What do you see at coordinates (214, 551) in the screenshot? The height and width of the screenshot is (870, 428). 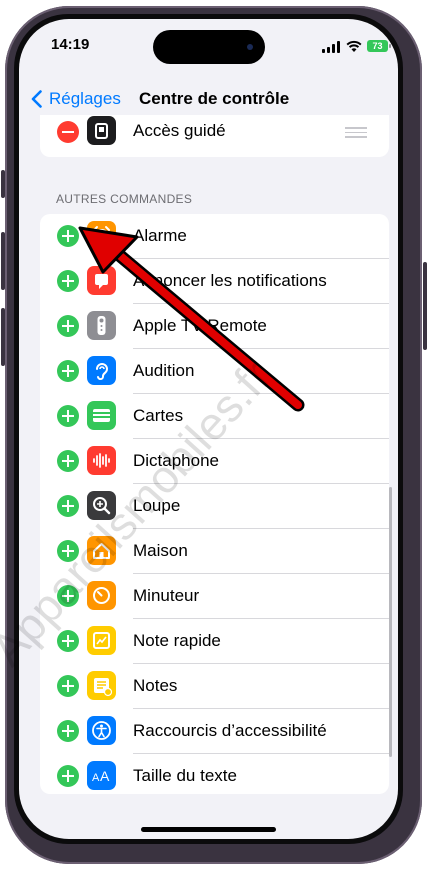 I see `list-item-maison: Maison` at bounding box center [214, 551].